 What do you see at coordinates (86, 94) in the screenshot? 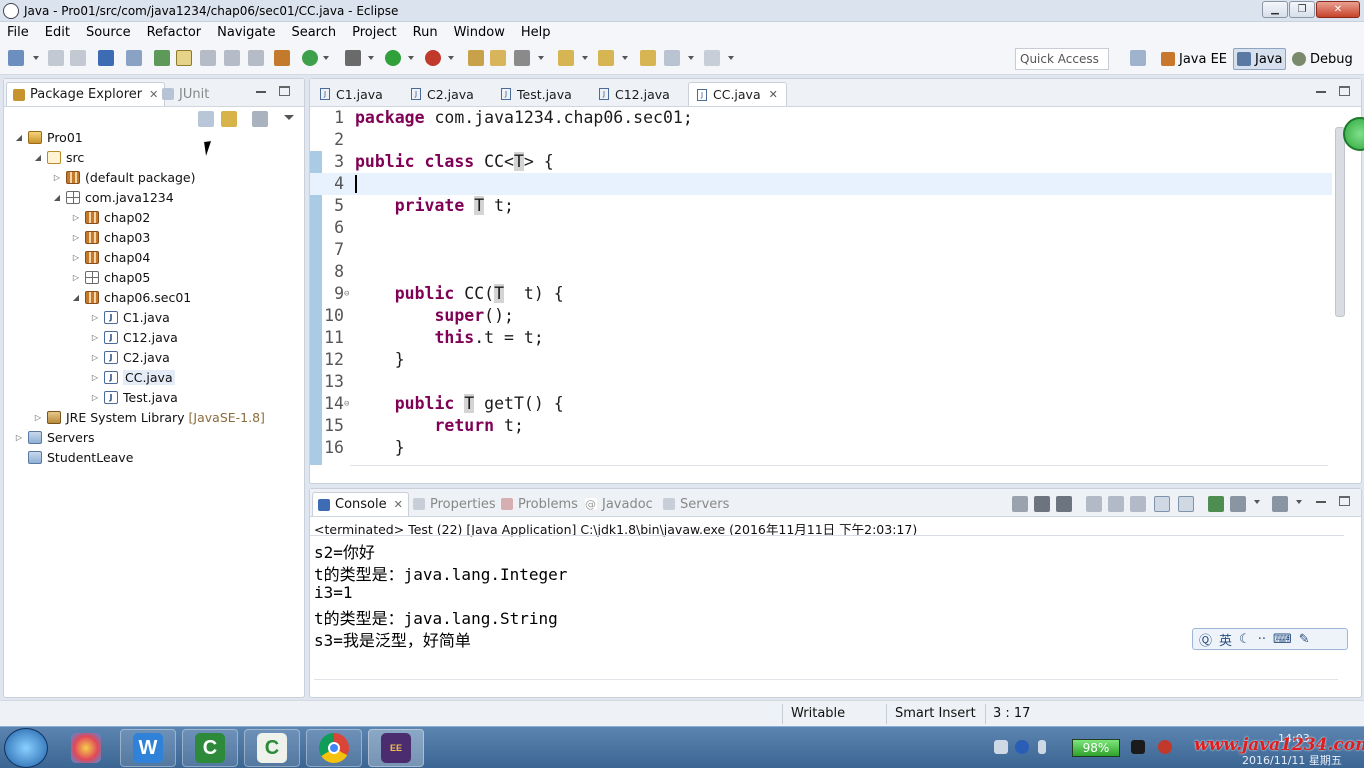
I see `tab-package-explorer: Package Explorer ✕` at bounding box center [86, 94].